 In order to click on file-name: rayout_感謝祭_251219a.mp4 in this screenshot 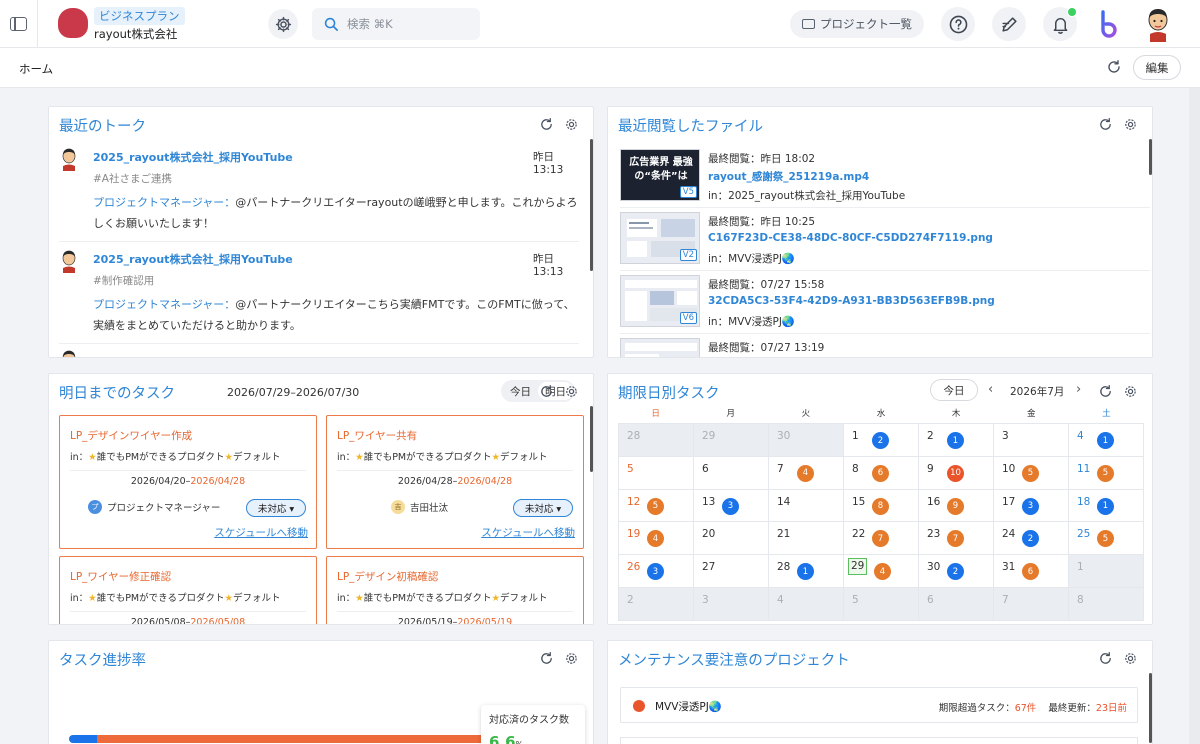, I will do `click(788, 176)`.